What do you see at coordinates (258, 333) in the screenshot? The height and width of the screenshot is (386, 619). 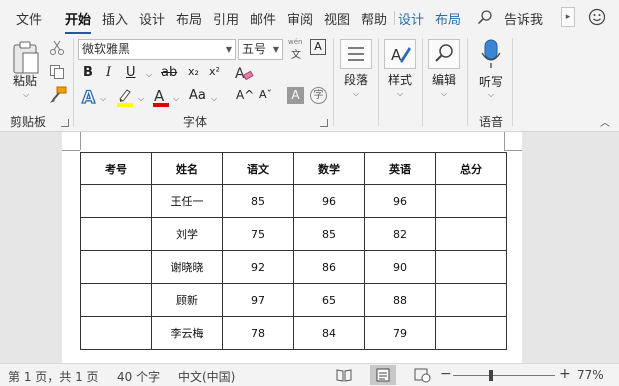 I see `table-cell: 78` at bounding box center [258, 333].